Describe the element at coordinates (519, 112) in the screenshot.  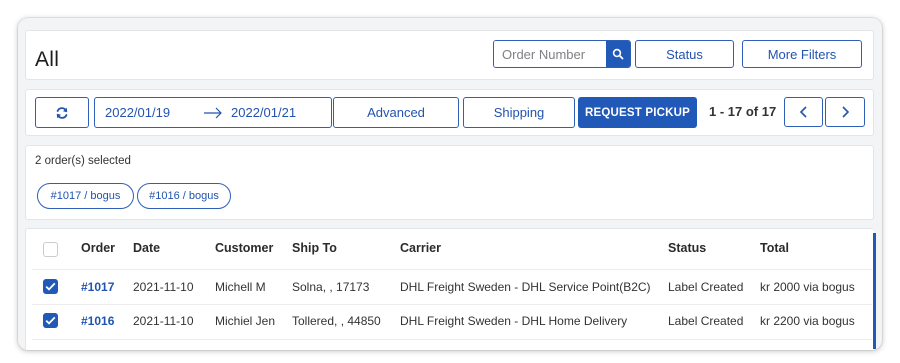
I see `shipping-button: Shipping` at that location.